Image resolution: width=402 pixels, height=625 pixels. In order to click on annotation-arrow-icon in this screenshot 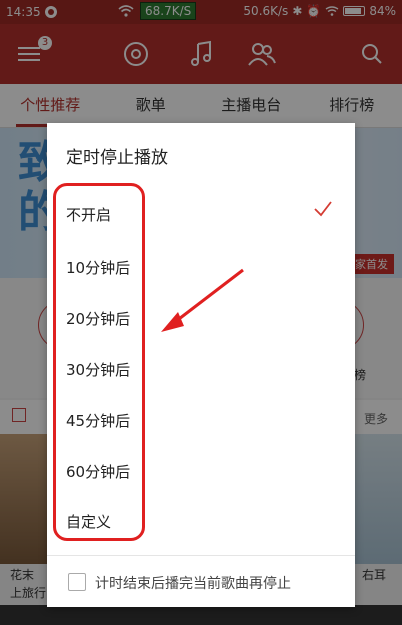, I will do `click(202, 300)`.